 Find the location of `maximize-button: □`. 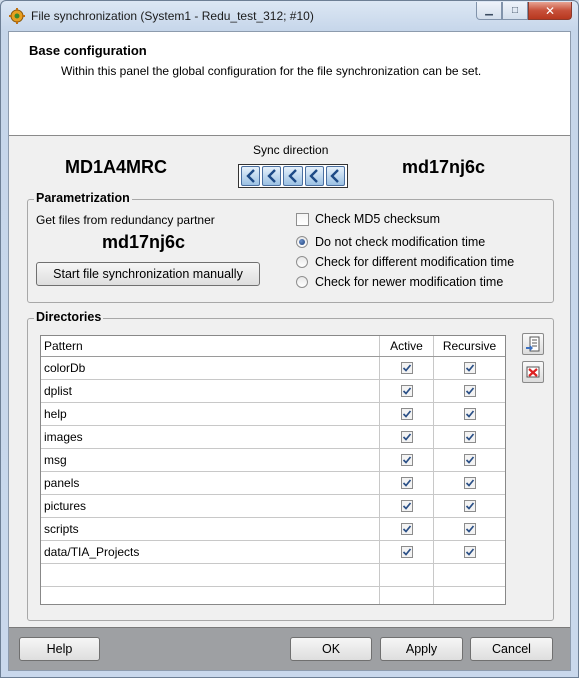

maximize-button: □ is located at coordinates (515, 11).